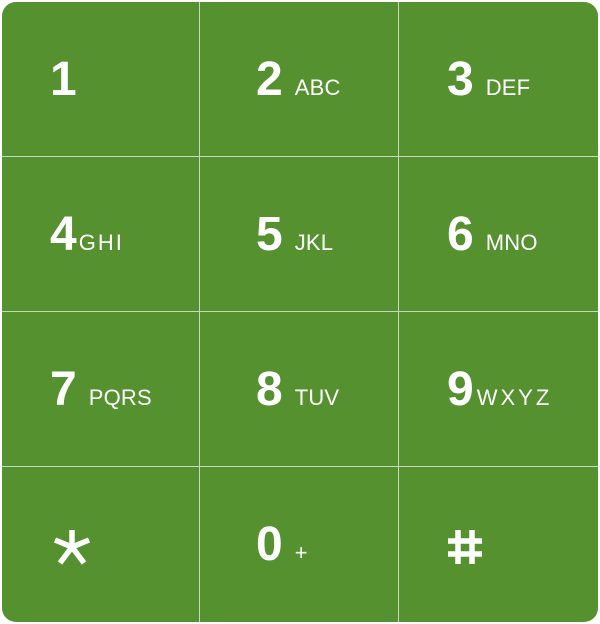 This screenshot has width=600, height=624. What do you see at coordinates (511, 242) in the screenshot?
I see `key-letters: MNO` at bounding box center [511, 242].